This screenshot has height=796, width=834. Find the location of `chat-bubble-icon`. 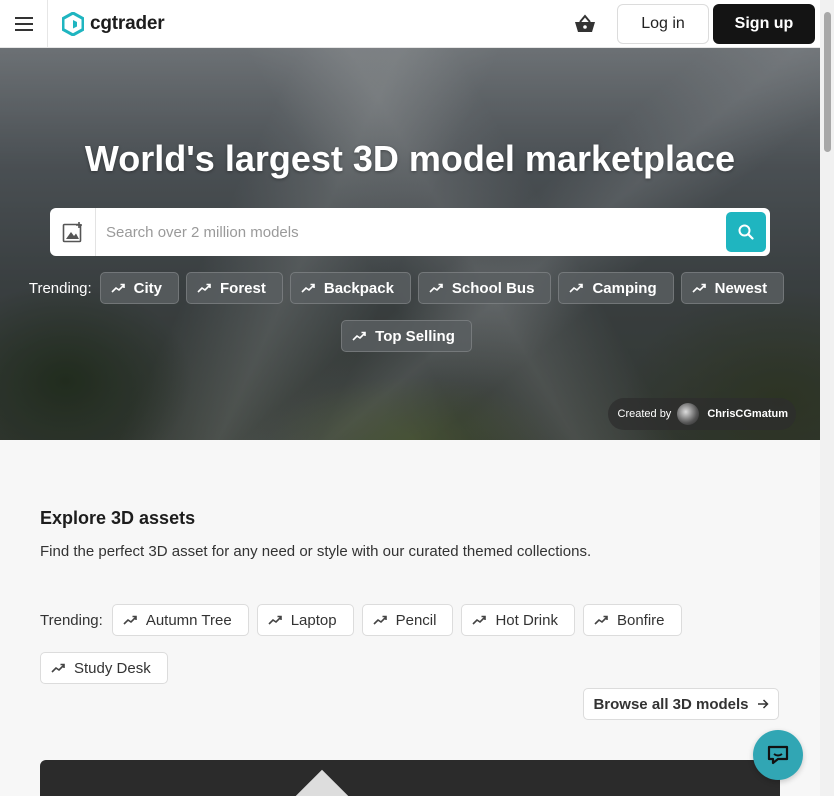

chat-bubble-icon is located at coordinates (778, 755).